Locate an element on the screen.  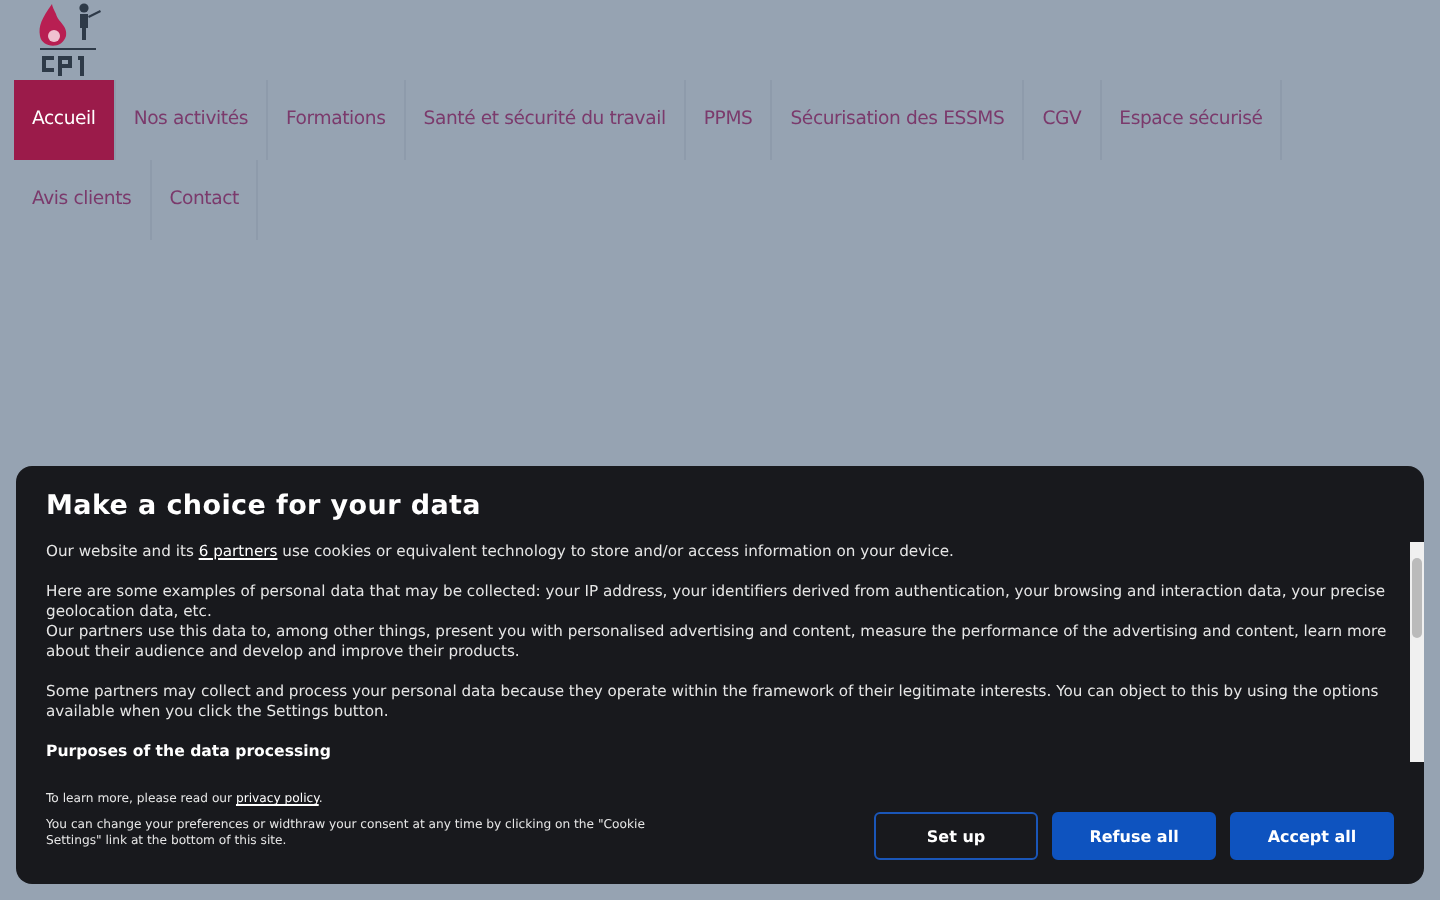
nav-link: Espace sécurisé is located at coordinates (1192, 120).